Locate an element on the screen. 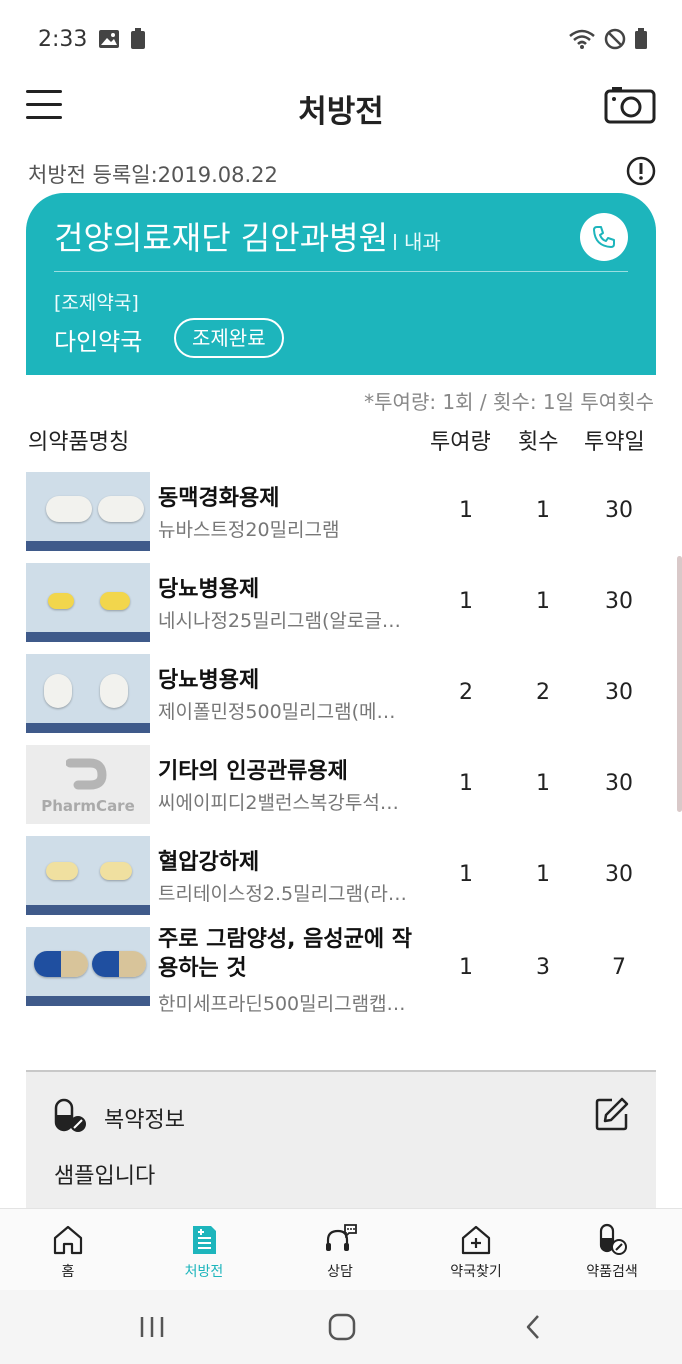  camera-button is located at coordinates (630, 105).